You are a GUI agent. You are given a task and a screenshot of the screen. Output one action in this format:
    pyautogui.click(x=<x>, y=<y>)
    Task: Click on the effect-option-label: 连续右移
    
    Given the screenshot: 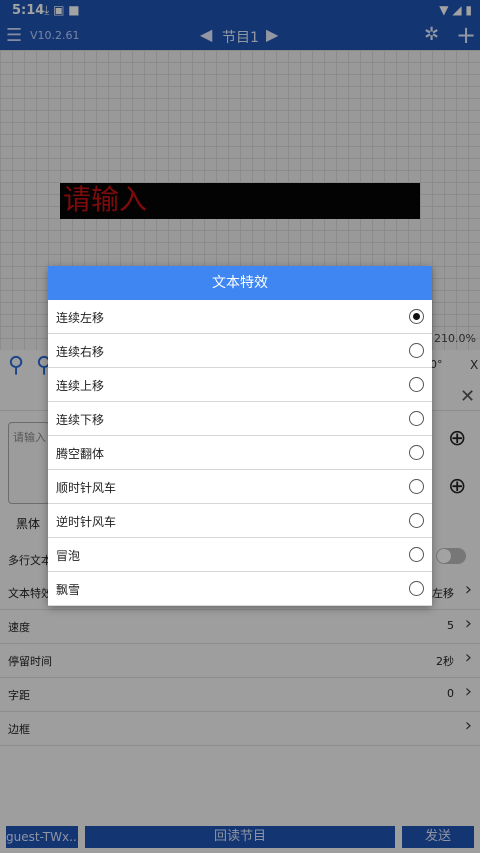 What is the action you would take?
    pyautogui.click(x=80, y=352)
    